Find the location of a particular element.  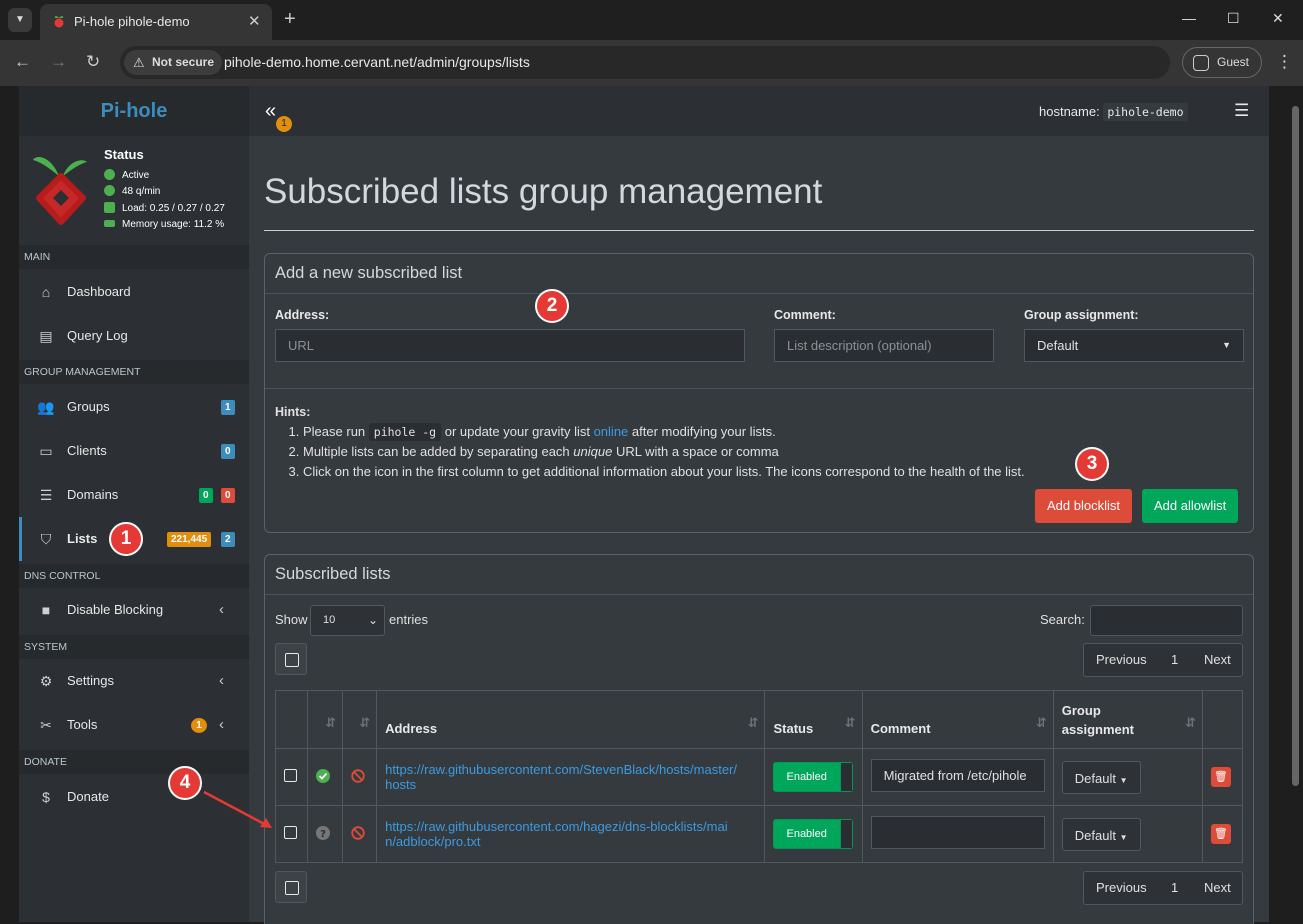

col-comment-label: Comment is located at coordinates (900, 728).